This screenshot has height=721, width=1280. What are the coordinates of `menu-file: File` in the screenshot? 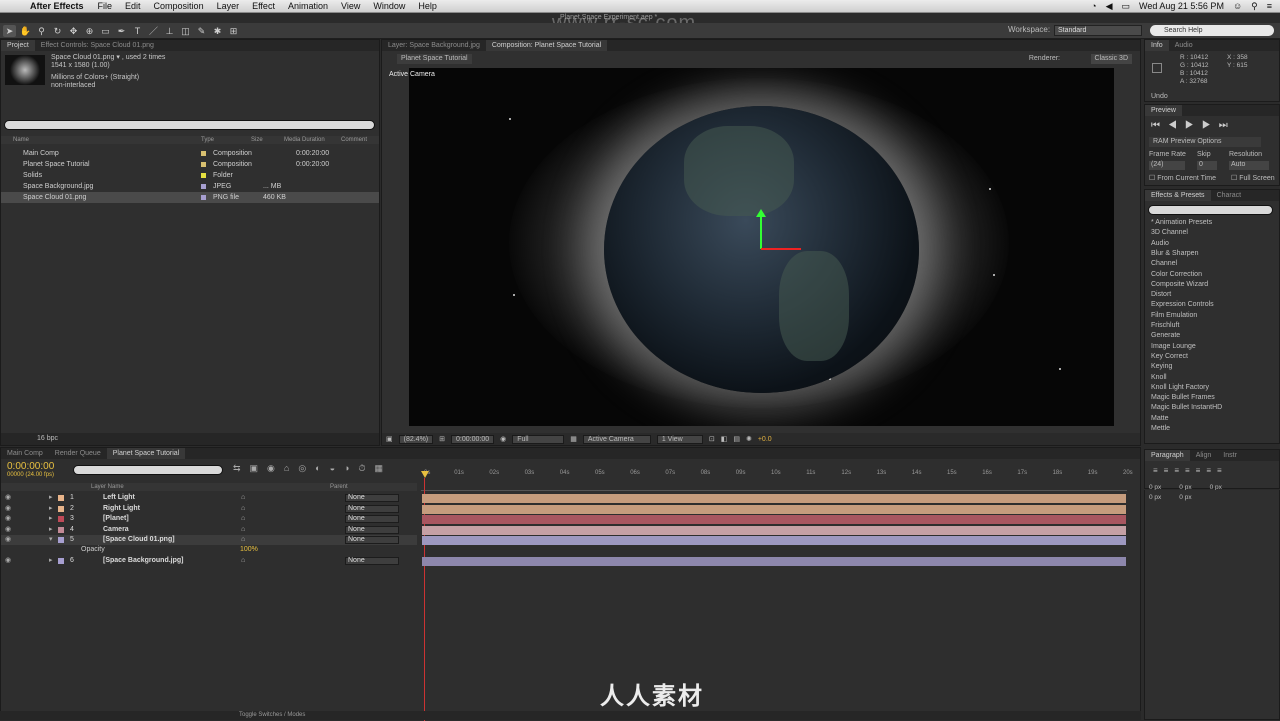 It's located at (105, 6).